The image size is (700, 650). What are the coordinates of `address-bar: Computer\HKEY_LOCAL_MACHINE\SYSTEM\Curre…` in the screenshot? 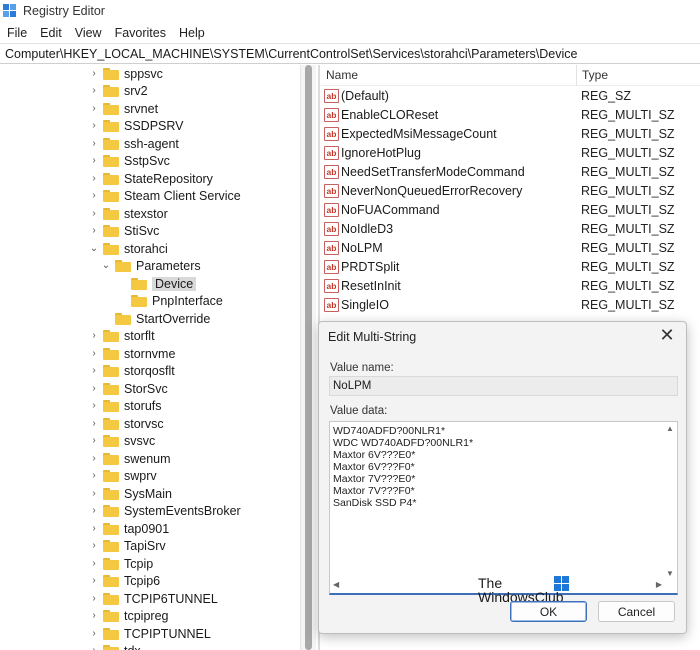 It's located at (350, 53).